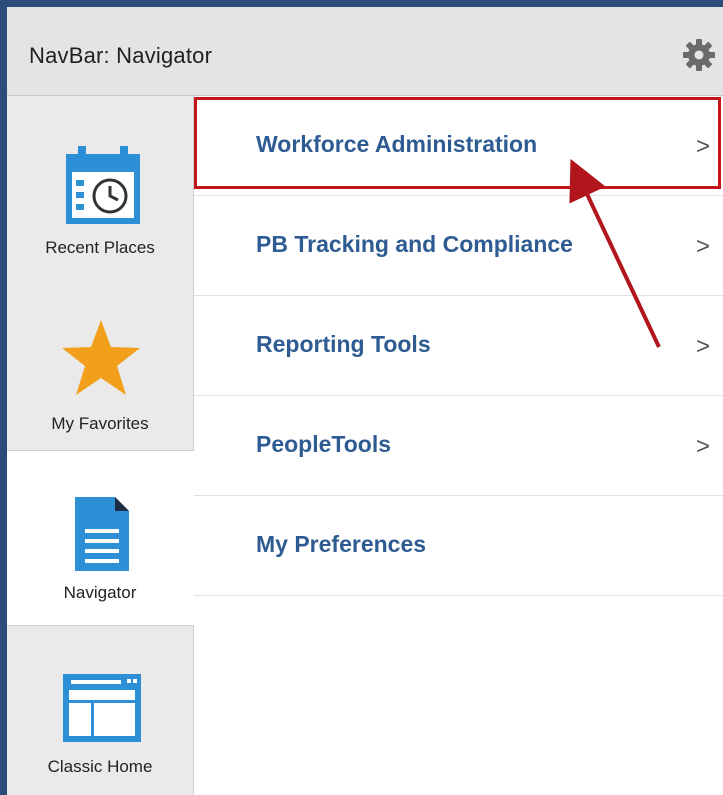 The height and width of the screenshot is (795, 723). I want to click on navbar-header: NavBar: Navigator, so click(365, 51).